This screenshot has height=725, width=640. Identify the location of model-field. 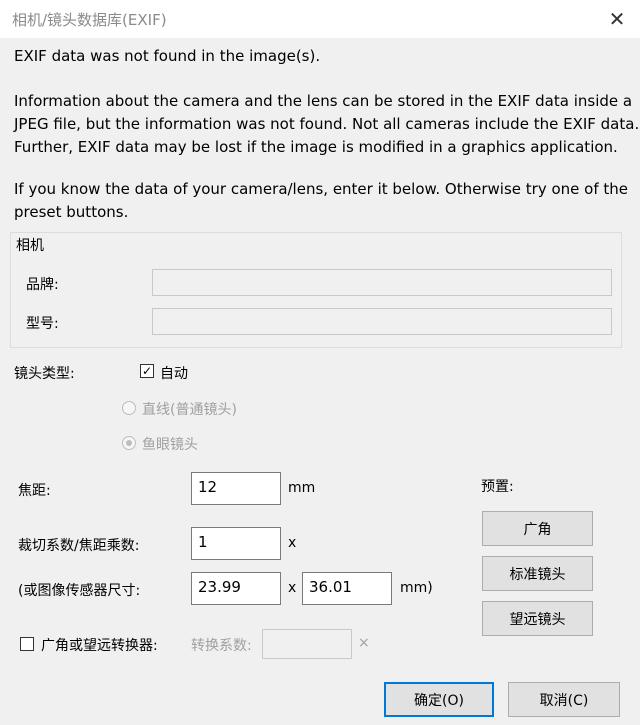
(382, 321).